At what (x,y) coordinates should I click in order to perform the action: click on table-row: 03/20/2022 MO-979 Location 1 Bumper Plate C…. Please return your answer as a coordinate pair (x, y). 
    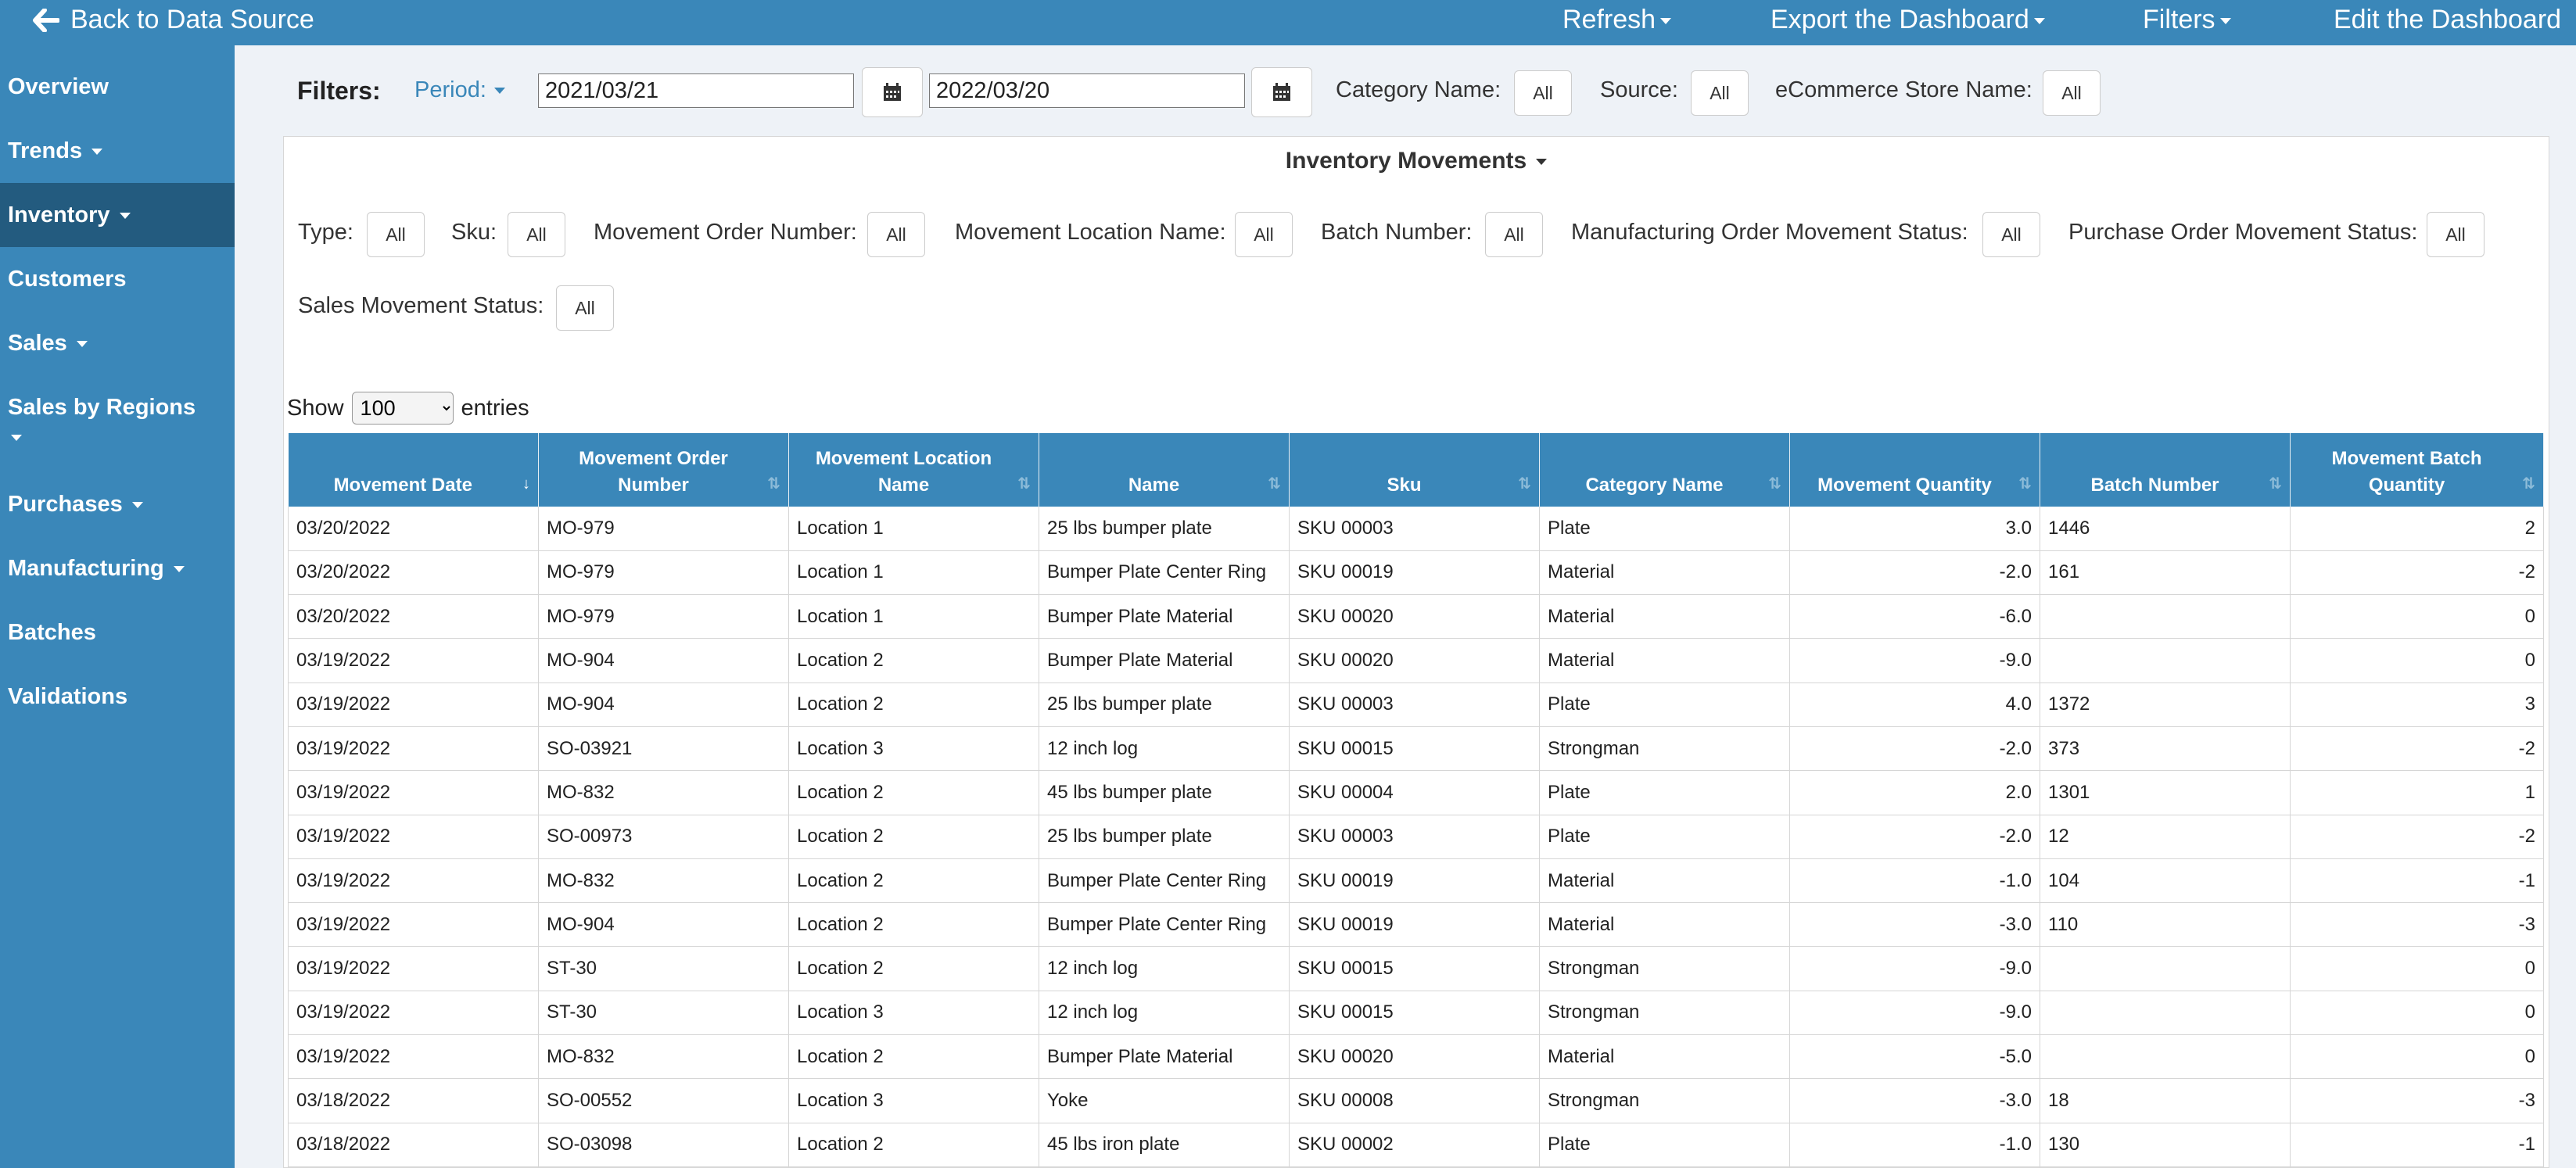
    Looking at the image, I should click on (1416, 573).